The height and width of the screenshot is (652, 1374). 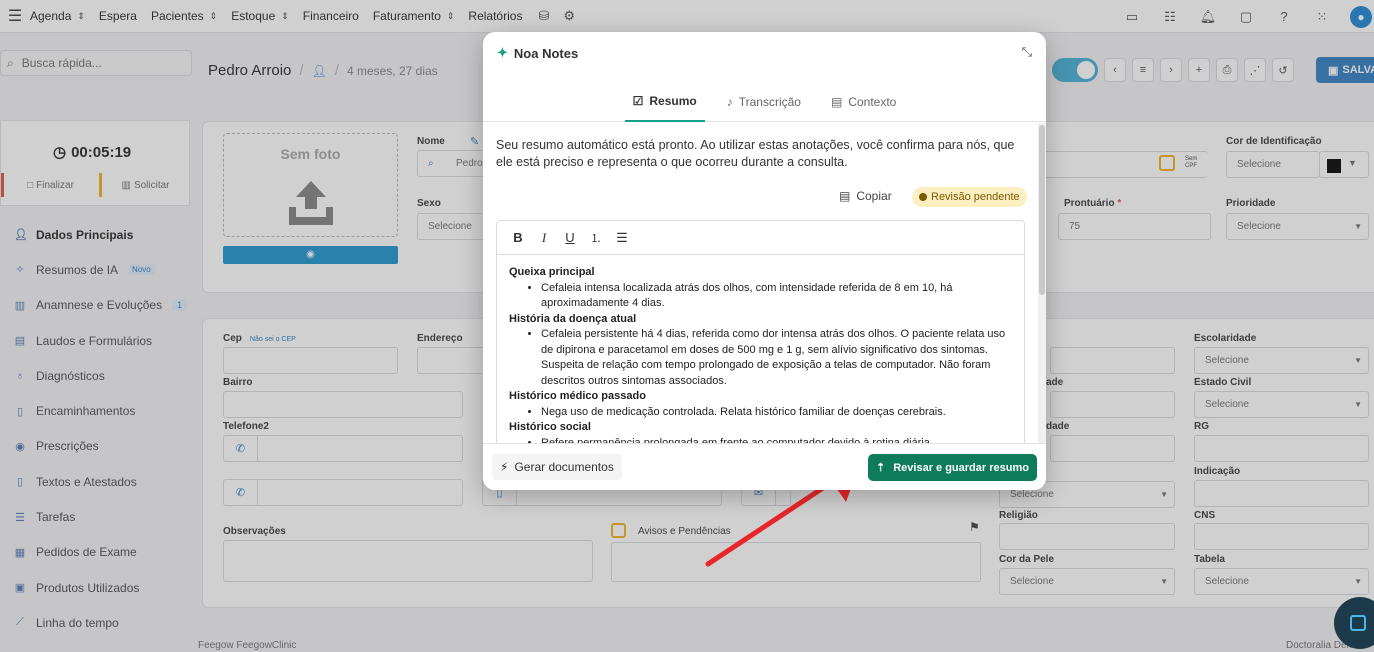 I want to click on dialog-scrollbar, so click(x=1042, y=283).